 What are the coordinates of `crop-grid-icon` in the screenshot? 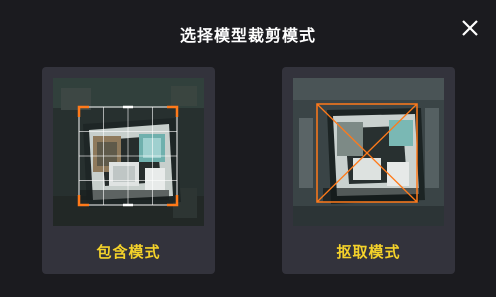 It's located at (128, 156).